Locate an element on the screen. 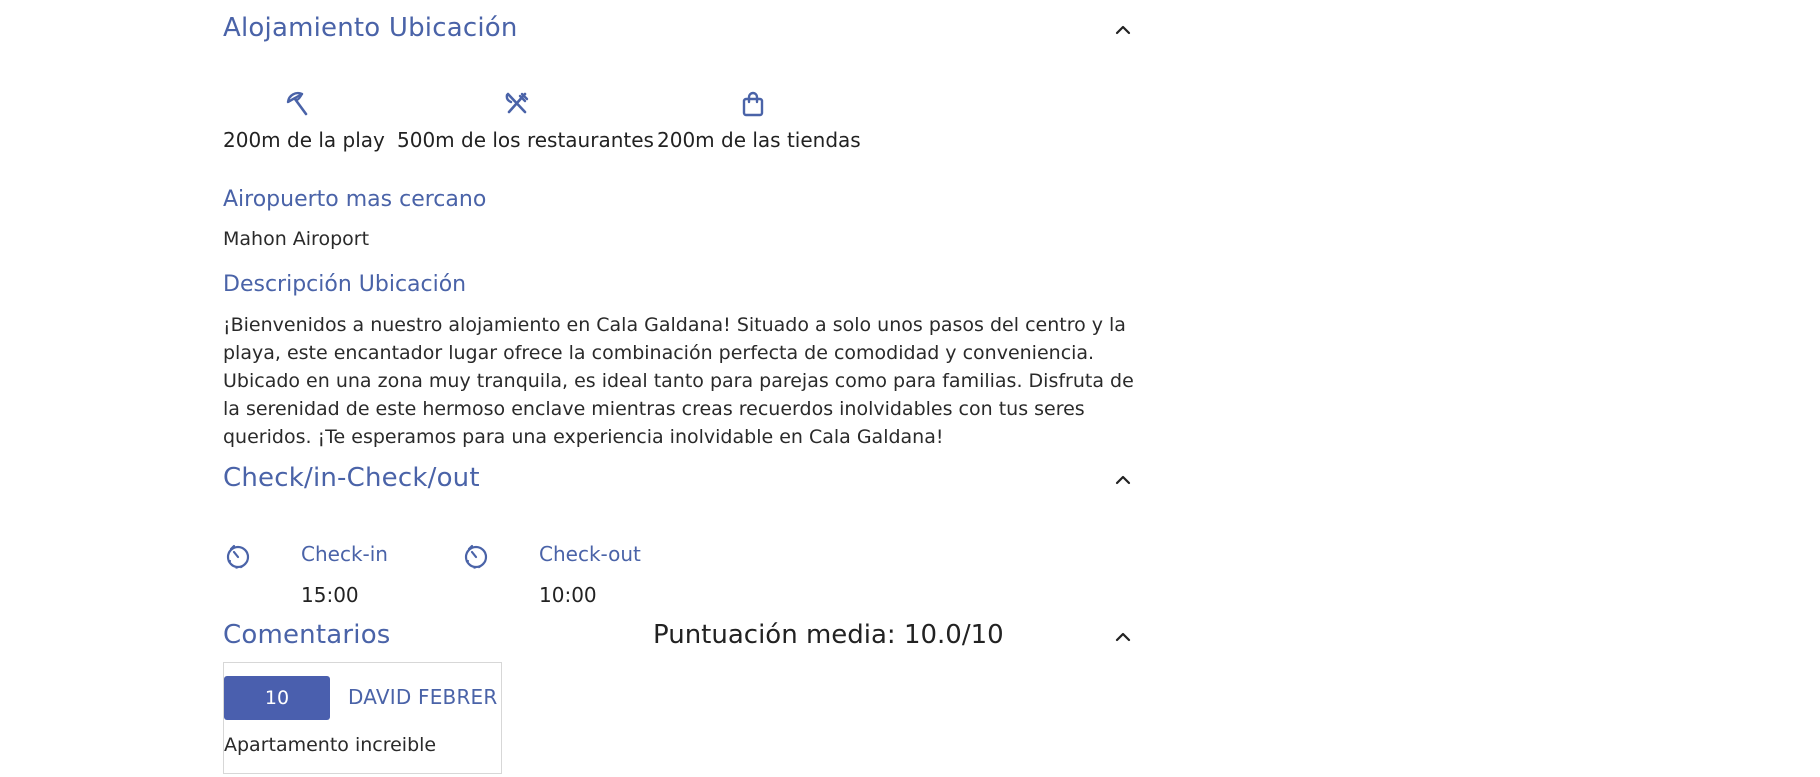 This screenshot has height=777, width=1820. amenity-restaurants: 500m de los restaurantes is located at coordinates (525, 121).